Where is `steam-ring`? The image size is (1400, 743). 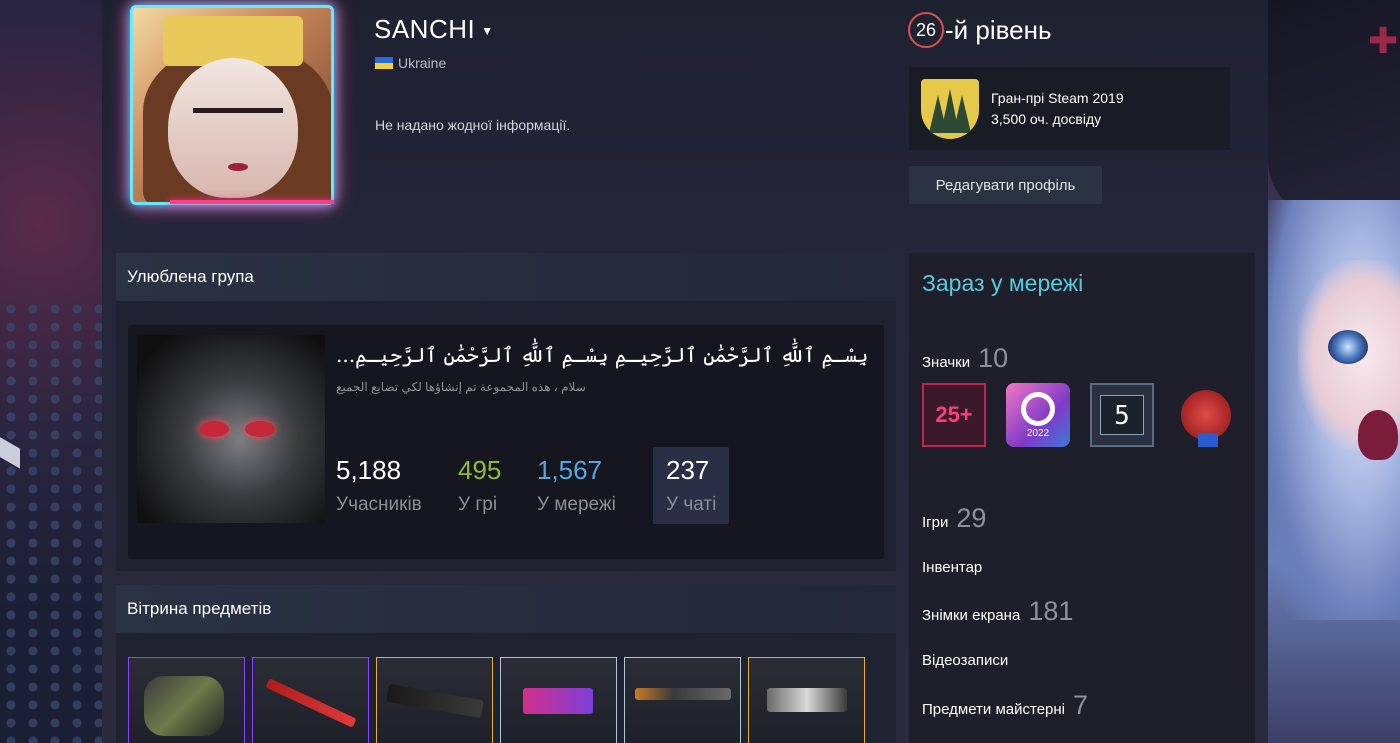
steam-ring is located at coordinates (1038, 408).